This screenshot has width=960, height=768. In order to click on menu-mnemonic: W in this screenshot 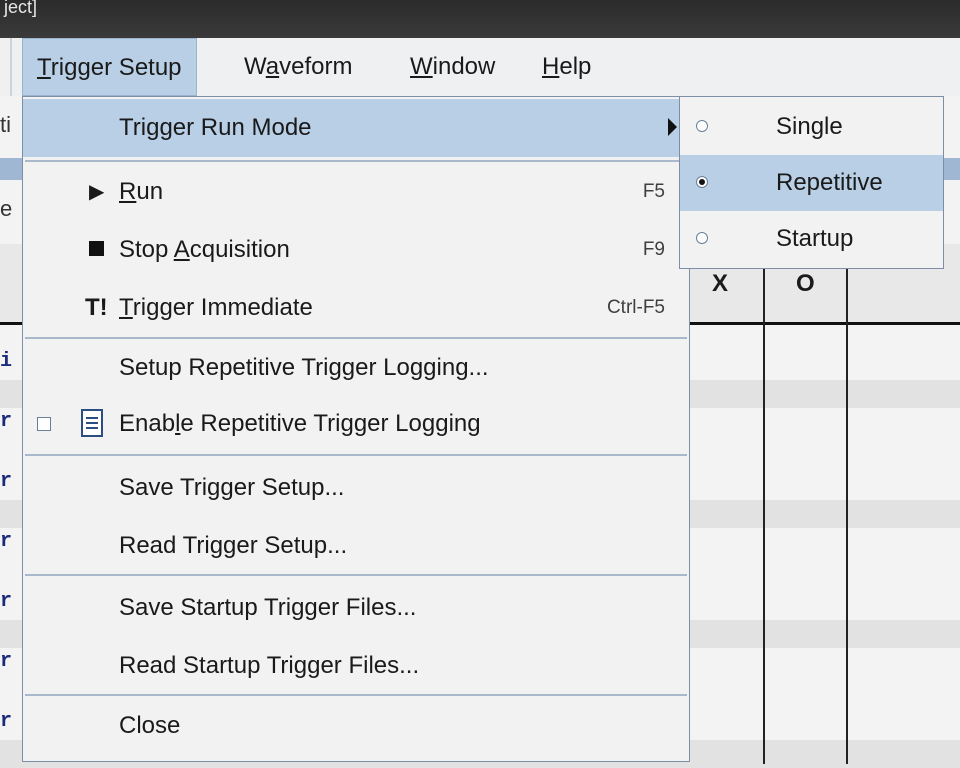, I will do `click(421, 66)`.